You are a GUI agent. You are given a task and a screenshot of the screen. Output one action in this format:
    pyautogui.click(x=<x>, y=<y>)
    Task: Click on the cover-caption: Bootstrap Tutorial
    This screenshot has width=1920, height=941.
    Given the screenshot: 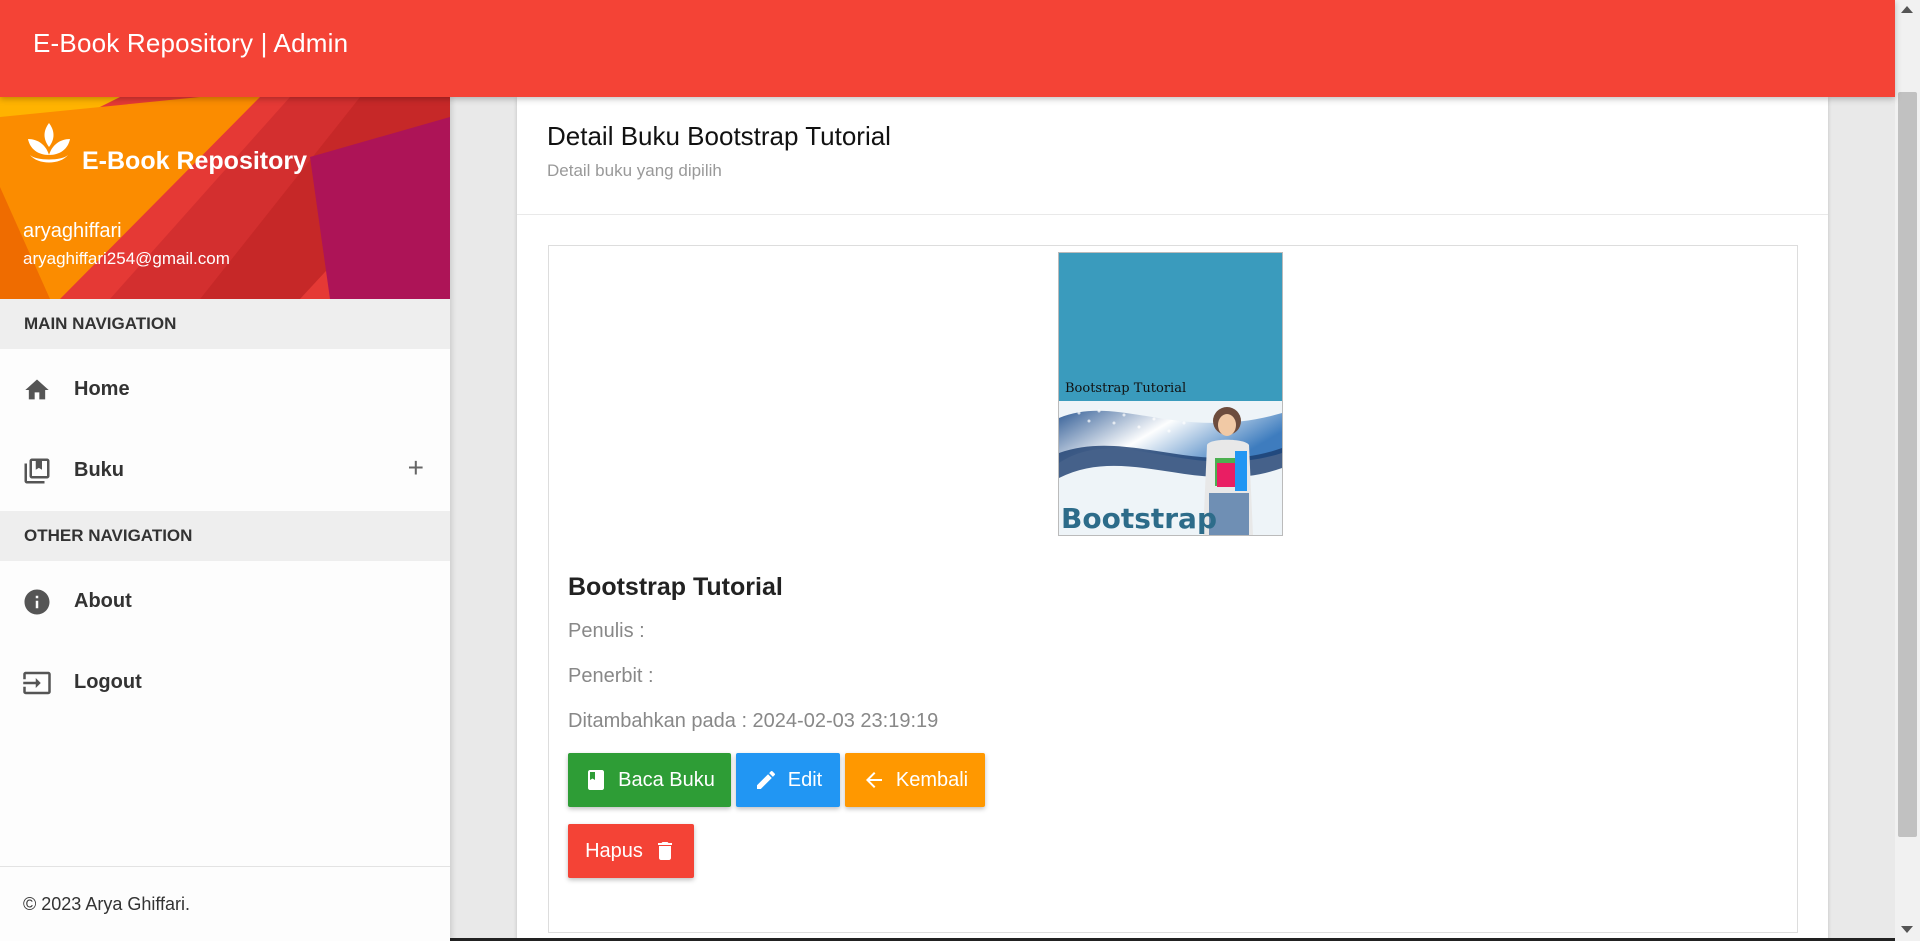 What is the action you would take?
    pyautogui.click(x=1125, y=388)
    